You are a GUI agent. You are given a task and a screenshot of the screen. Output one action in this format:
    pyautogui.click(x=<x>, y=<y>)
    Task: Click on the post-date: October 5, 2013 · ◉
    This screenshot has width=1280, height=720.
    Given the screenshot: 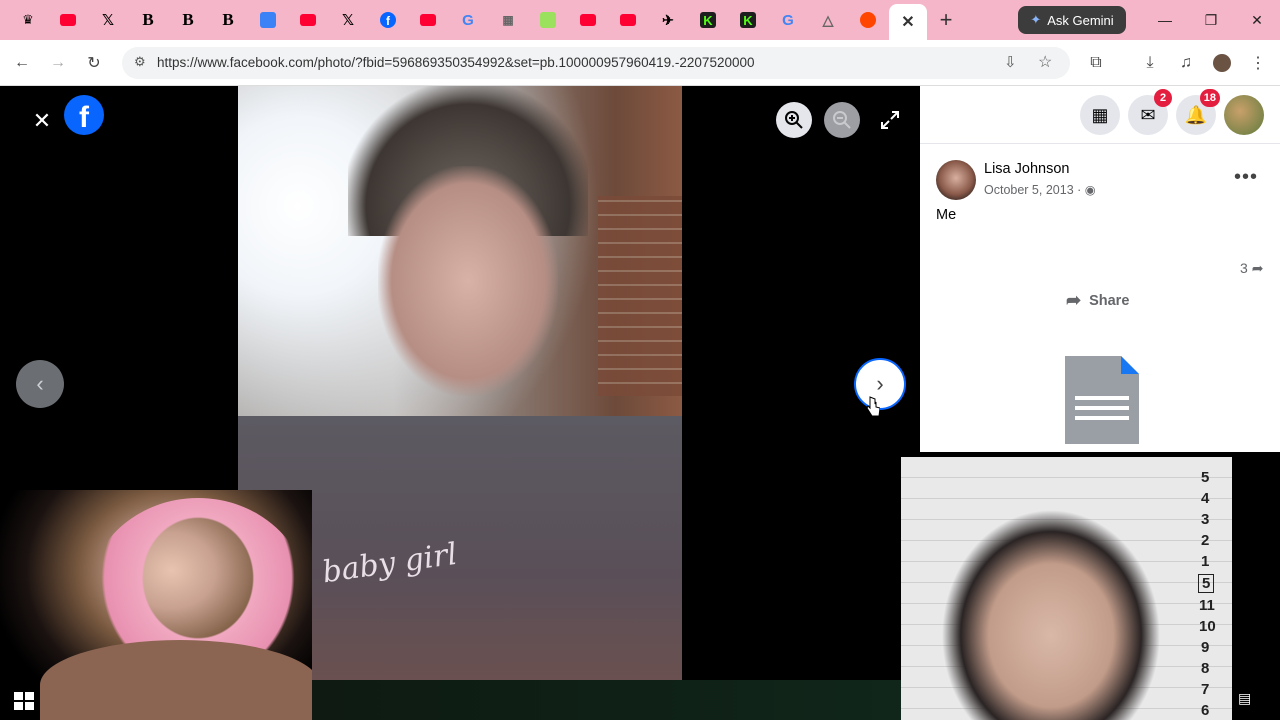 What is the action you would take?
    pyautogui.click(x=1040, y=189)
    